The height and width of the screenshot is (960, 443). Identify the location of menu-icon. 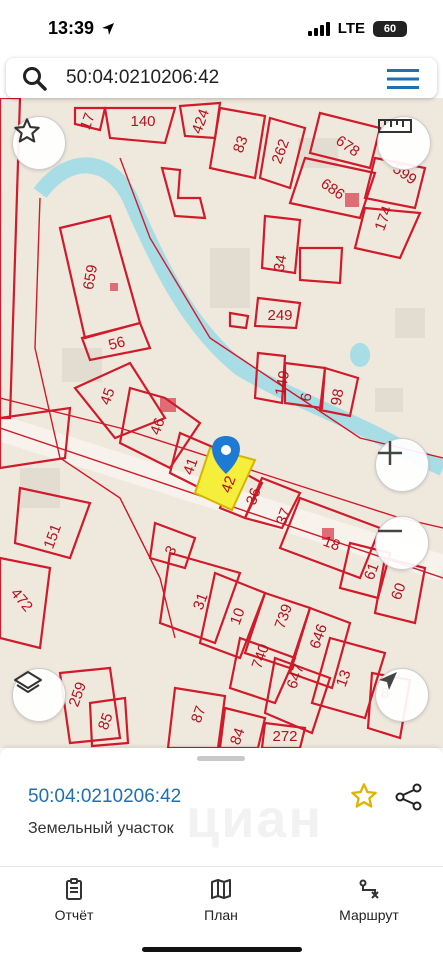
(403, 79).